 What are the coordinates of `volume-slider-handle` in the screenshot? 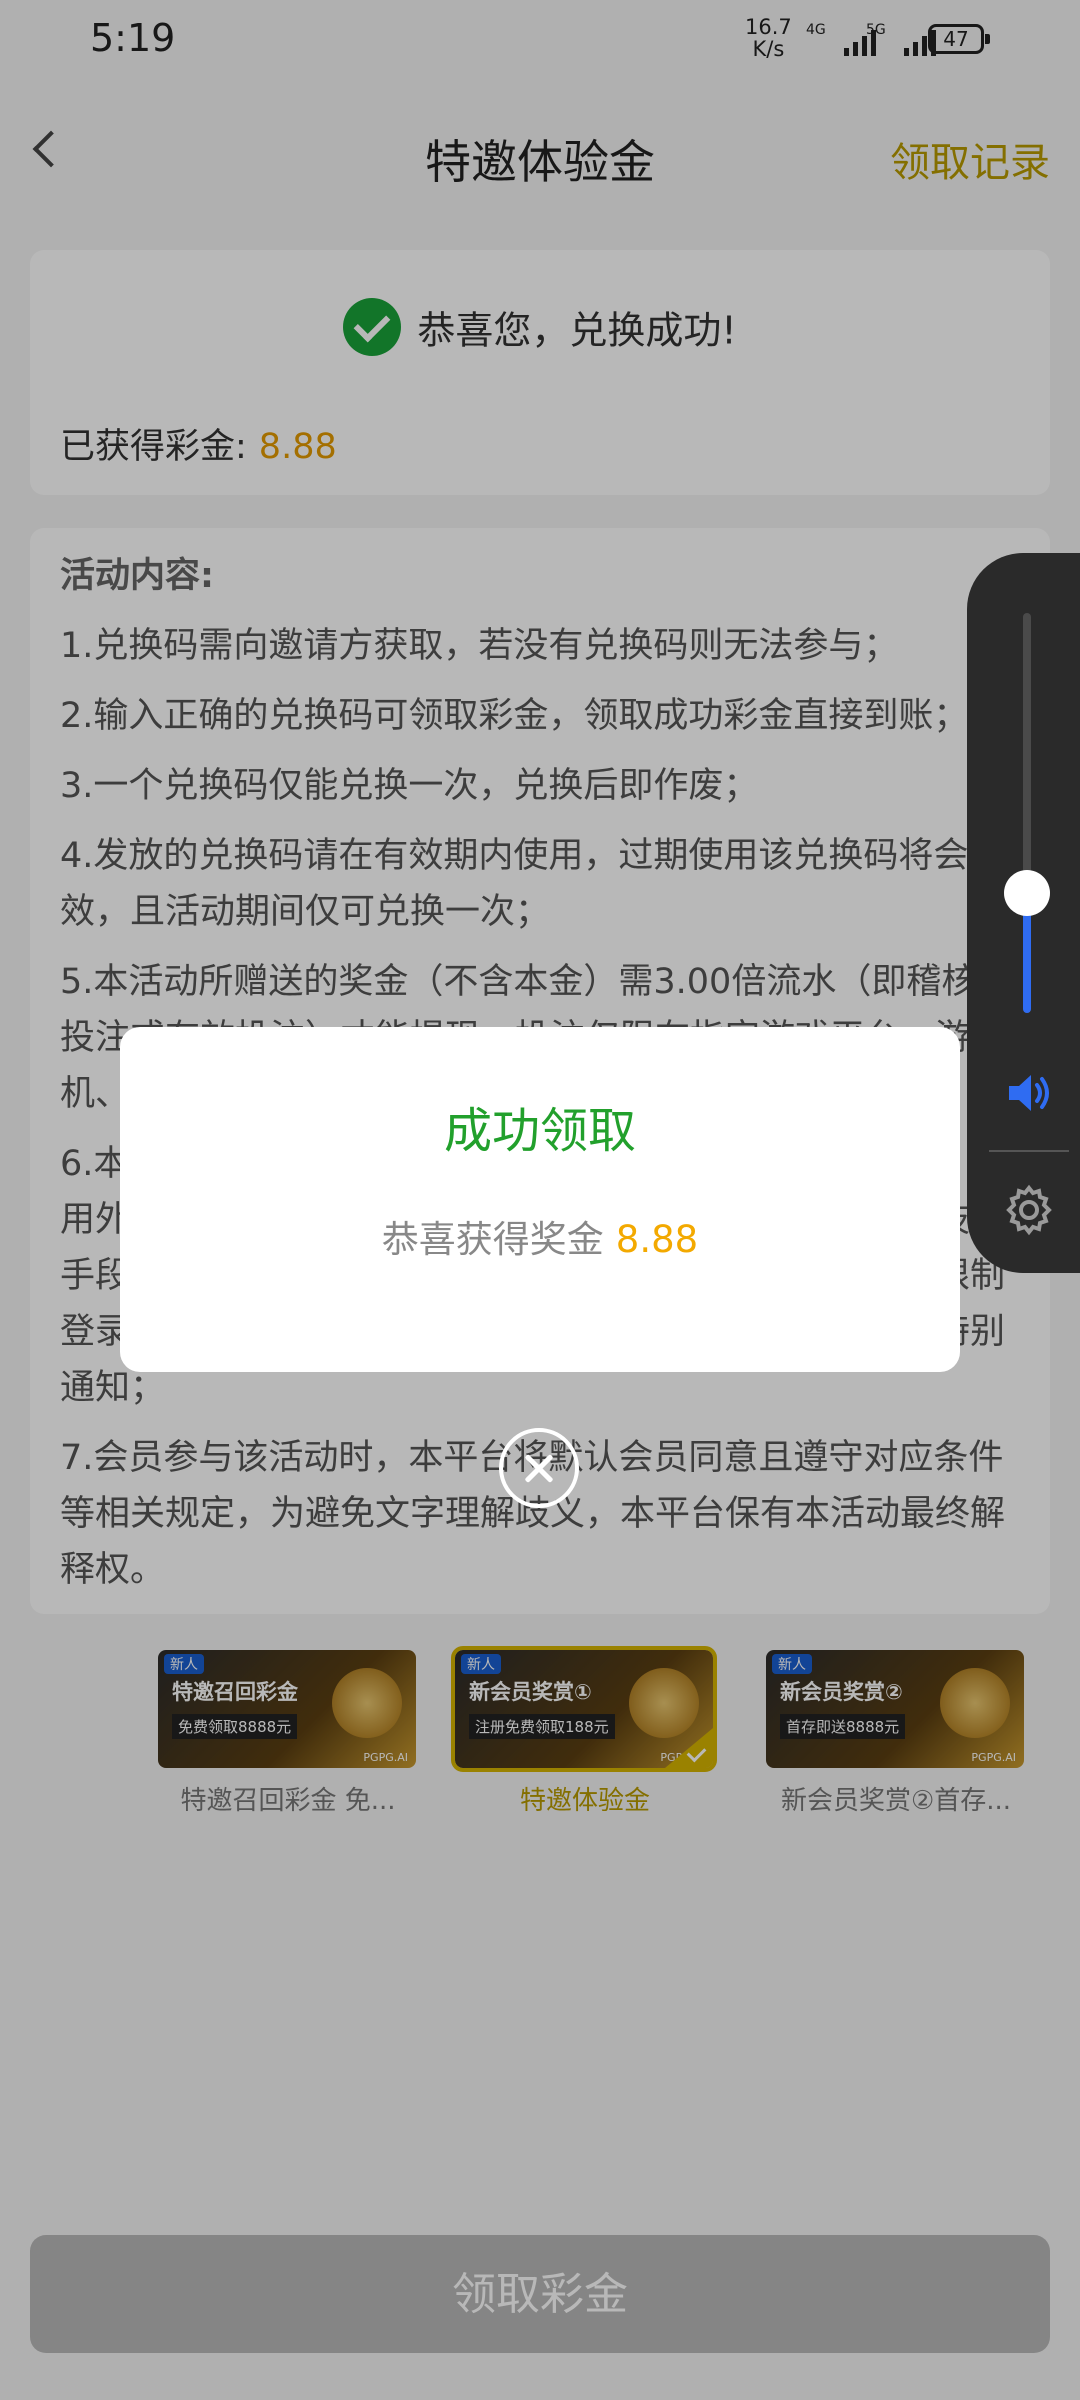 It's located at (1027, 893).